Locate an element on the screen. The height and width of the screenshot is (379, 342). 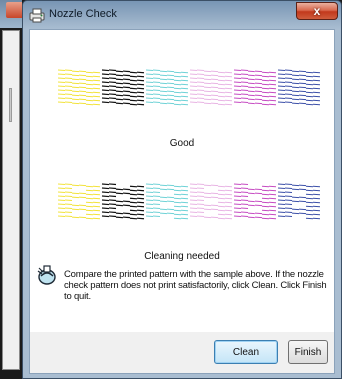
finish-button-label: Finish is located at coordinates (308, 352).